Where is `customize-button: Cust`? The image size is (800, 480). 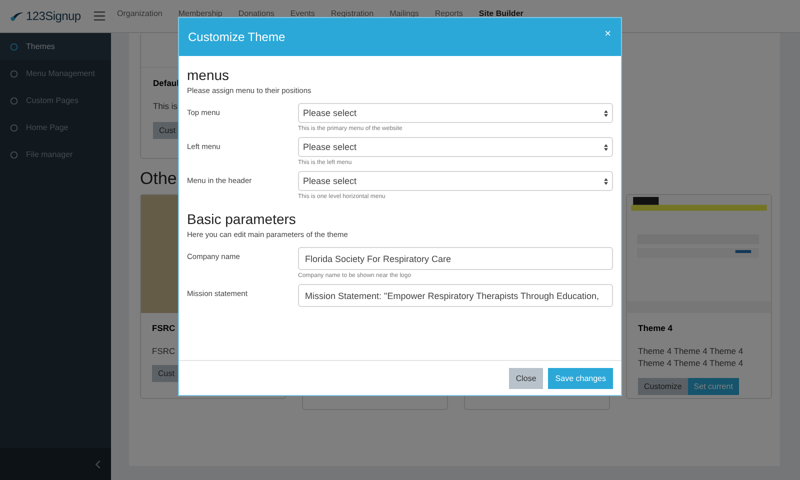
customize-button: Cust is located at coordinates (166, 373).